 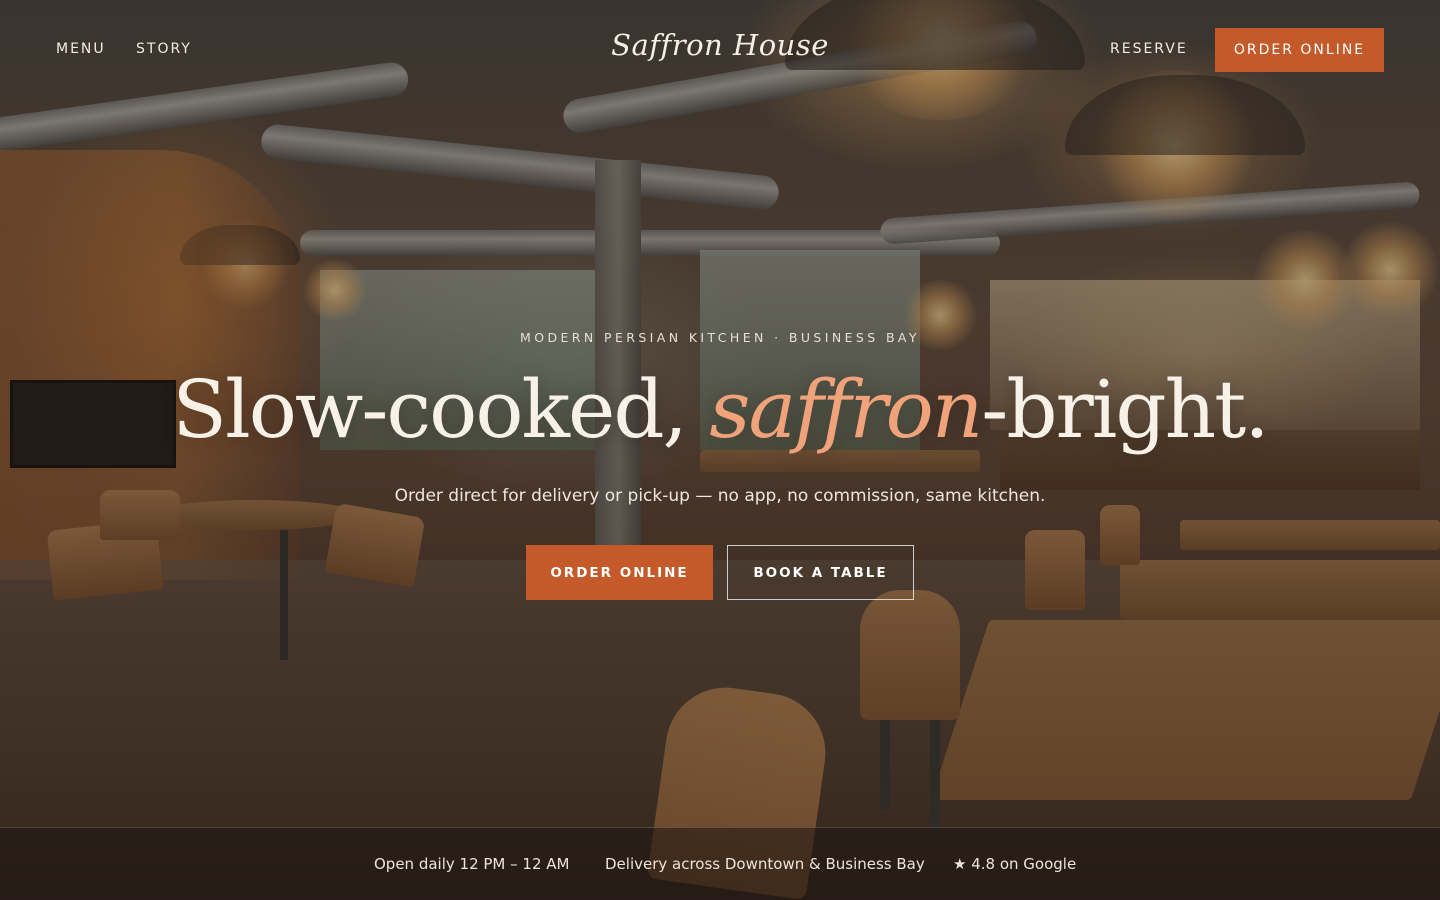 What do you see at coordinates (1299, 50) in the screenshot?
I see `nav-order-online-button: ORDER ONLINE` at bounding box center [1299, 50].